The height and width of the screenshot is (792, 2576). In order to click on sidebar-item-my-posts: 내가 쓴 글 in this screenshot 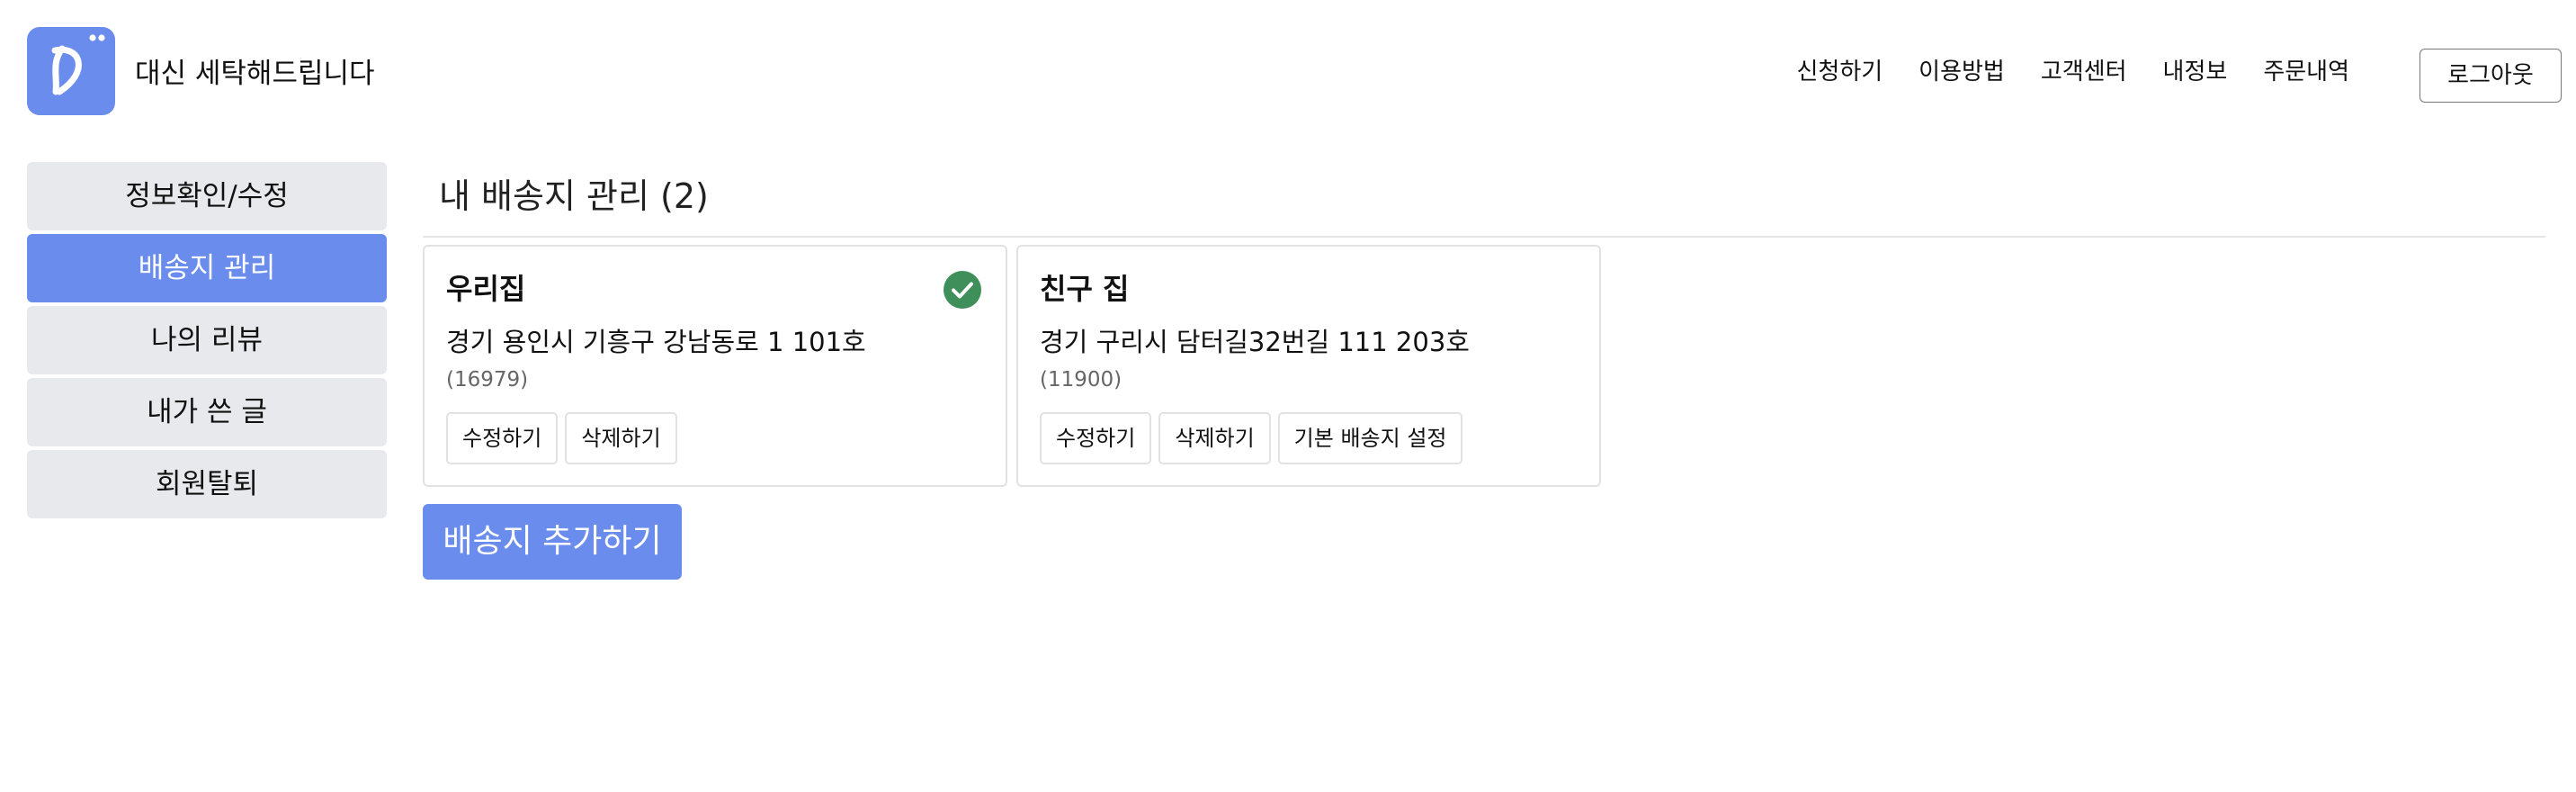, I will do `click(207, 412)`.